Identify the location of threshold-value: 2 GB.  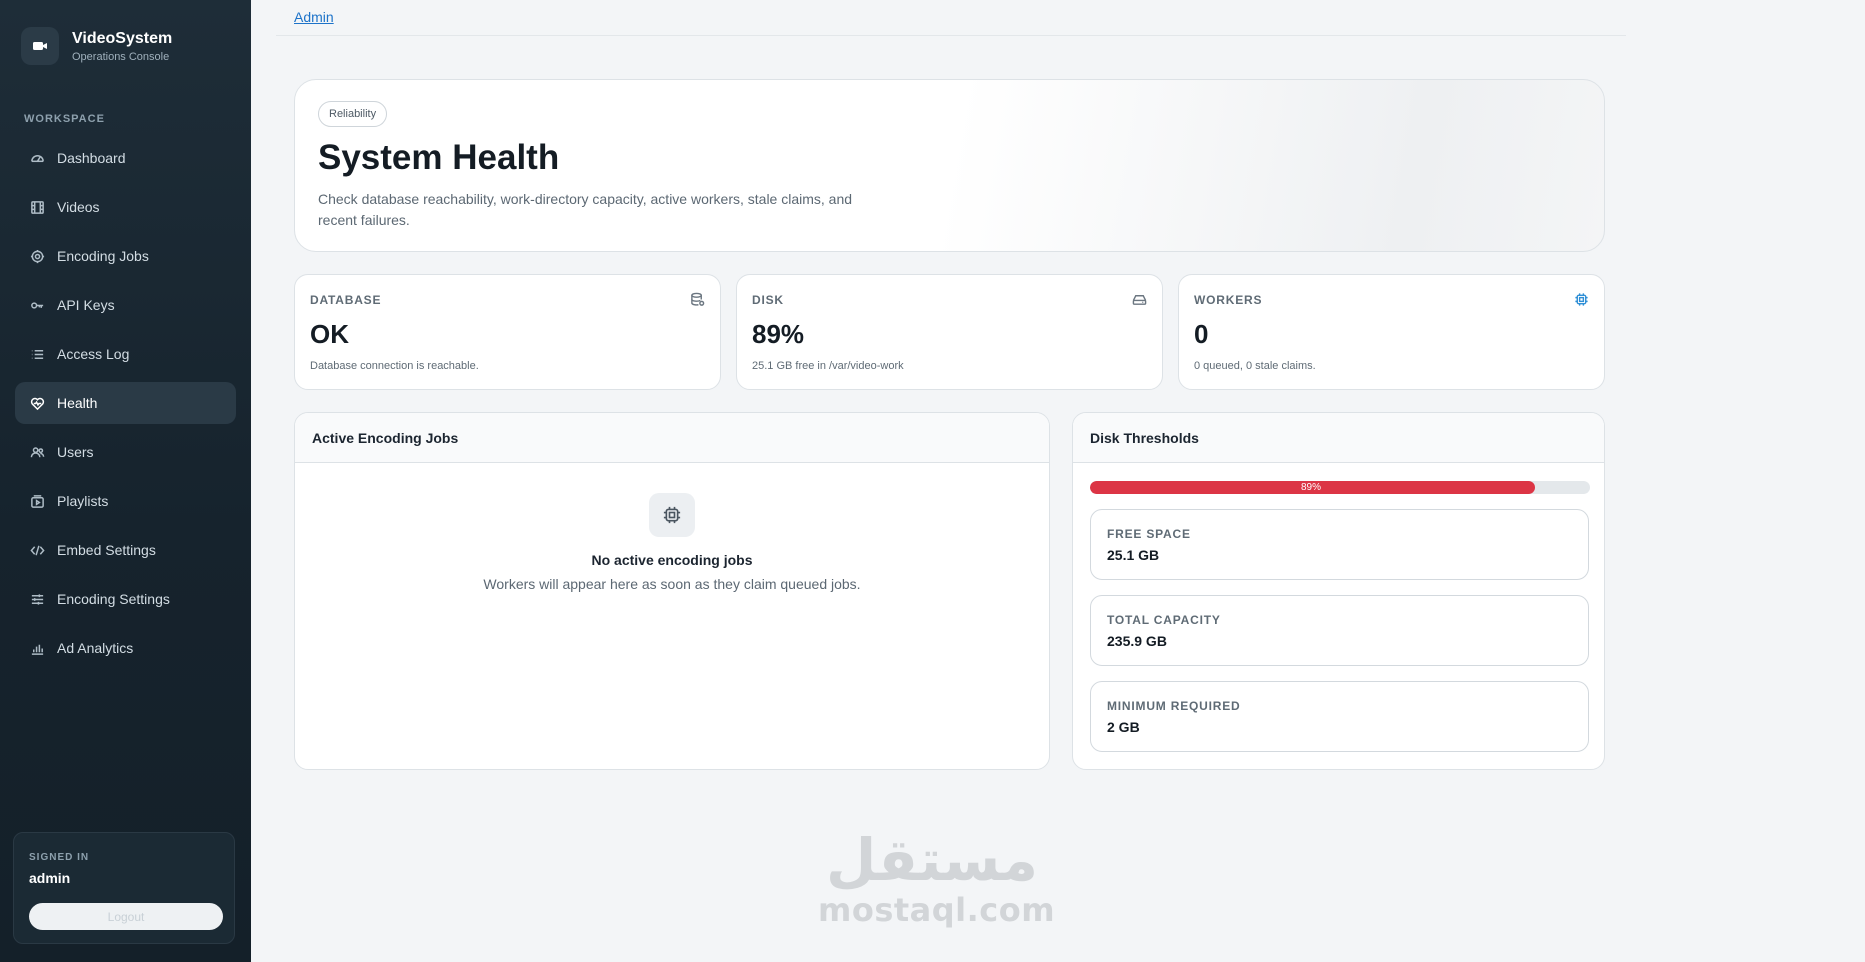
(1123, 727).